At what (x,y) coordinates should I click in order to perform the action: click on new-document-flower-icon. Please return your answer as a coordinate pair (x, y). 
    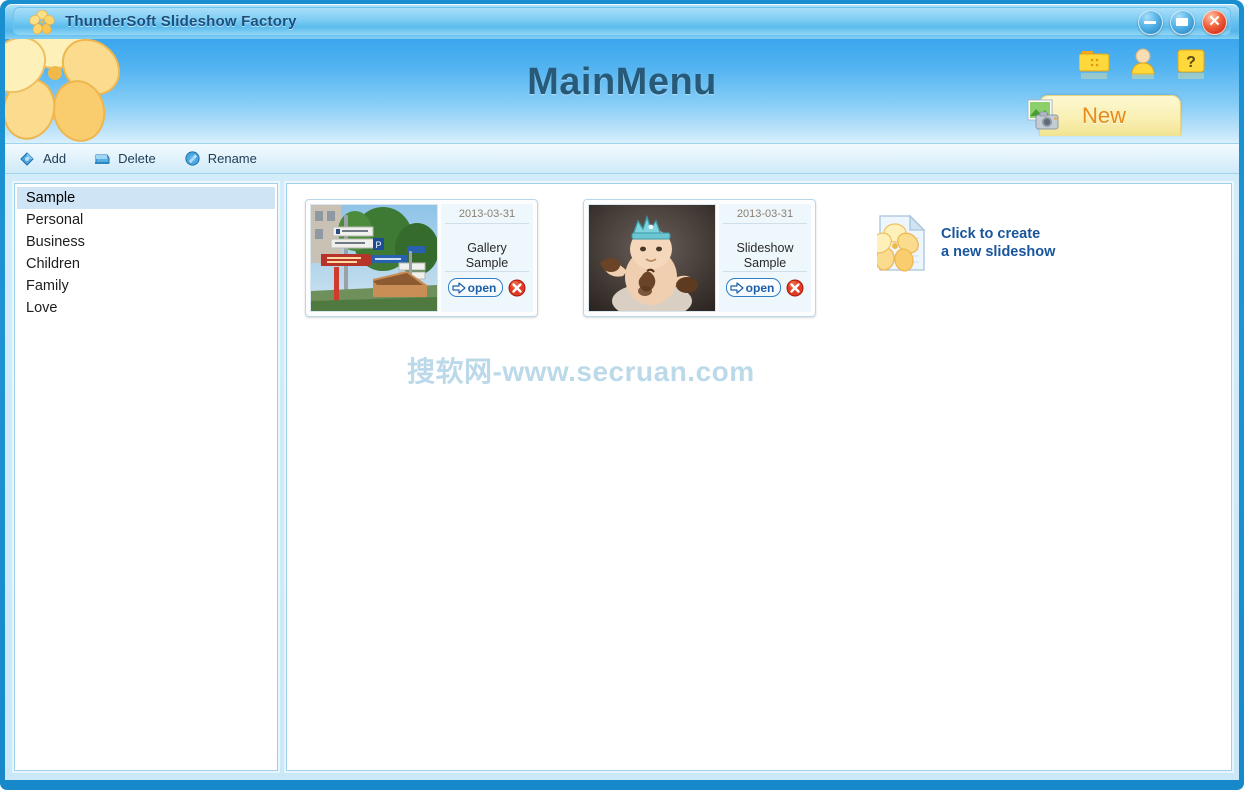
    Looking at the image, I should click on (901, 243).